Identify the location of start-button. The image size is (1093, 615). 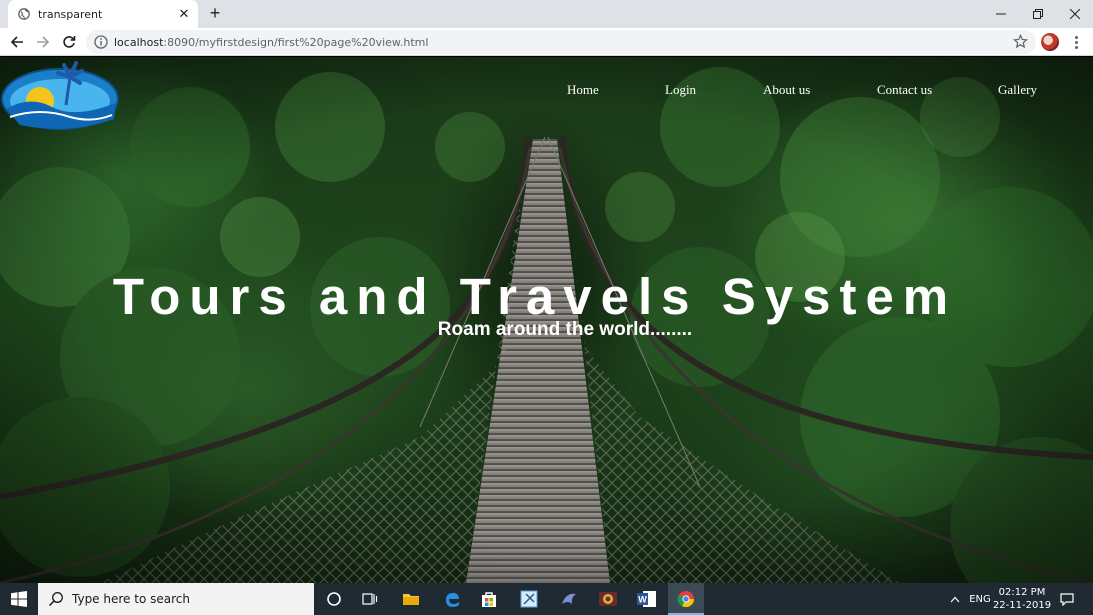
(19, 599).